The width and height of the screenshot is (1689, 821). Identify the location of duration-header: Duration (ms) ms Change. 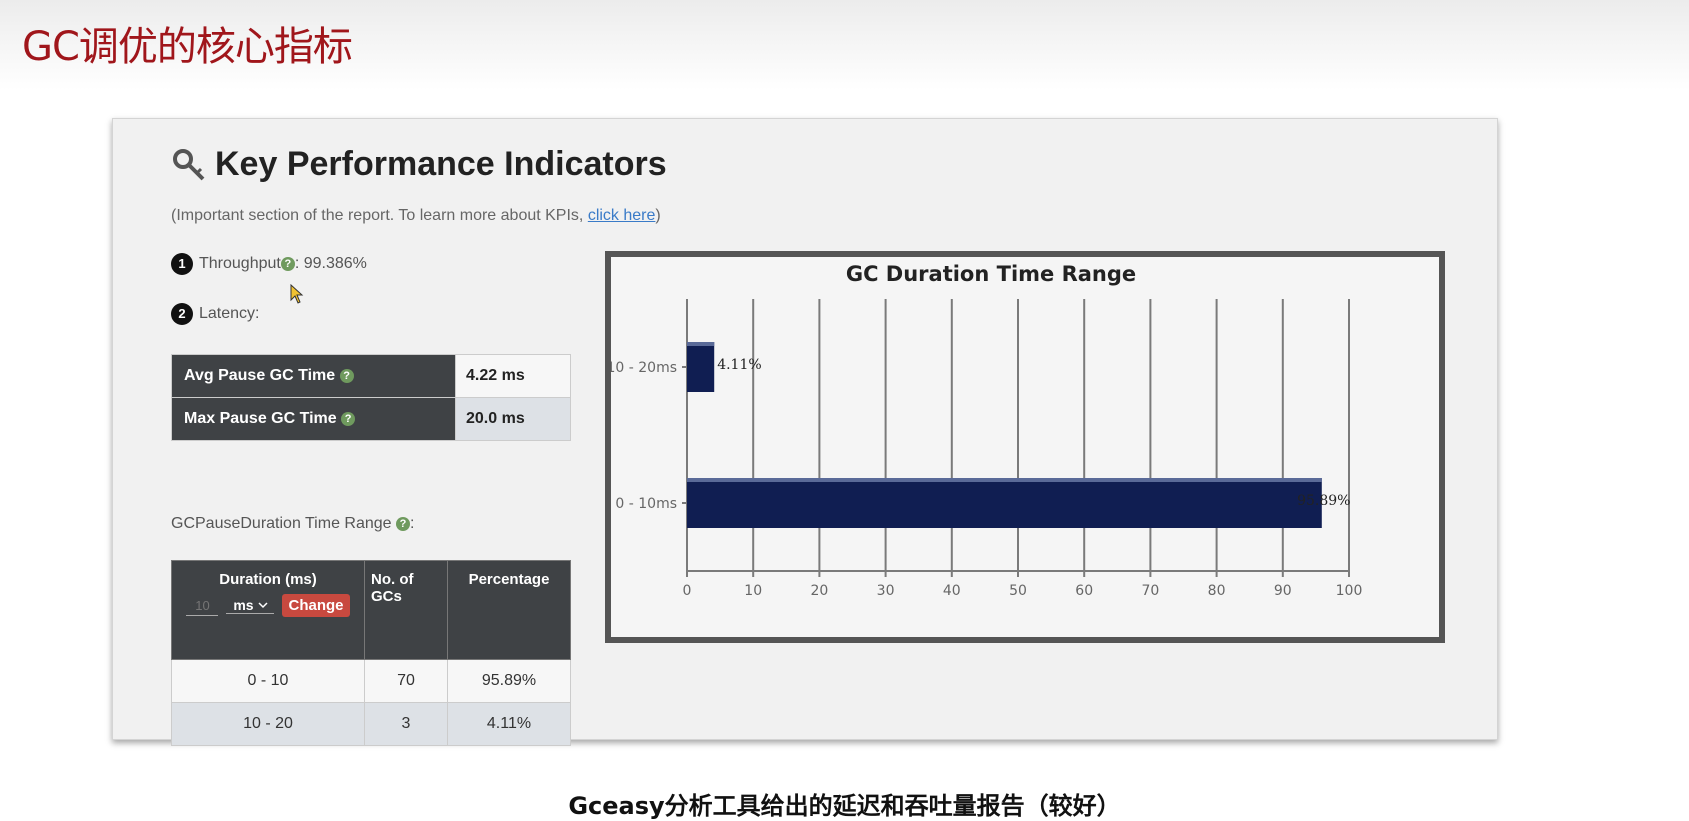
(268, 610).